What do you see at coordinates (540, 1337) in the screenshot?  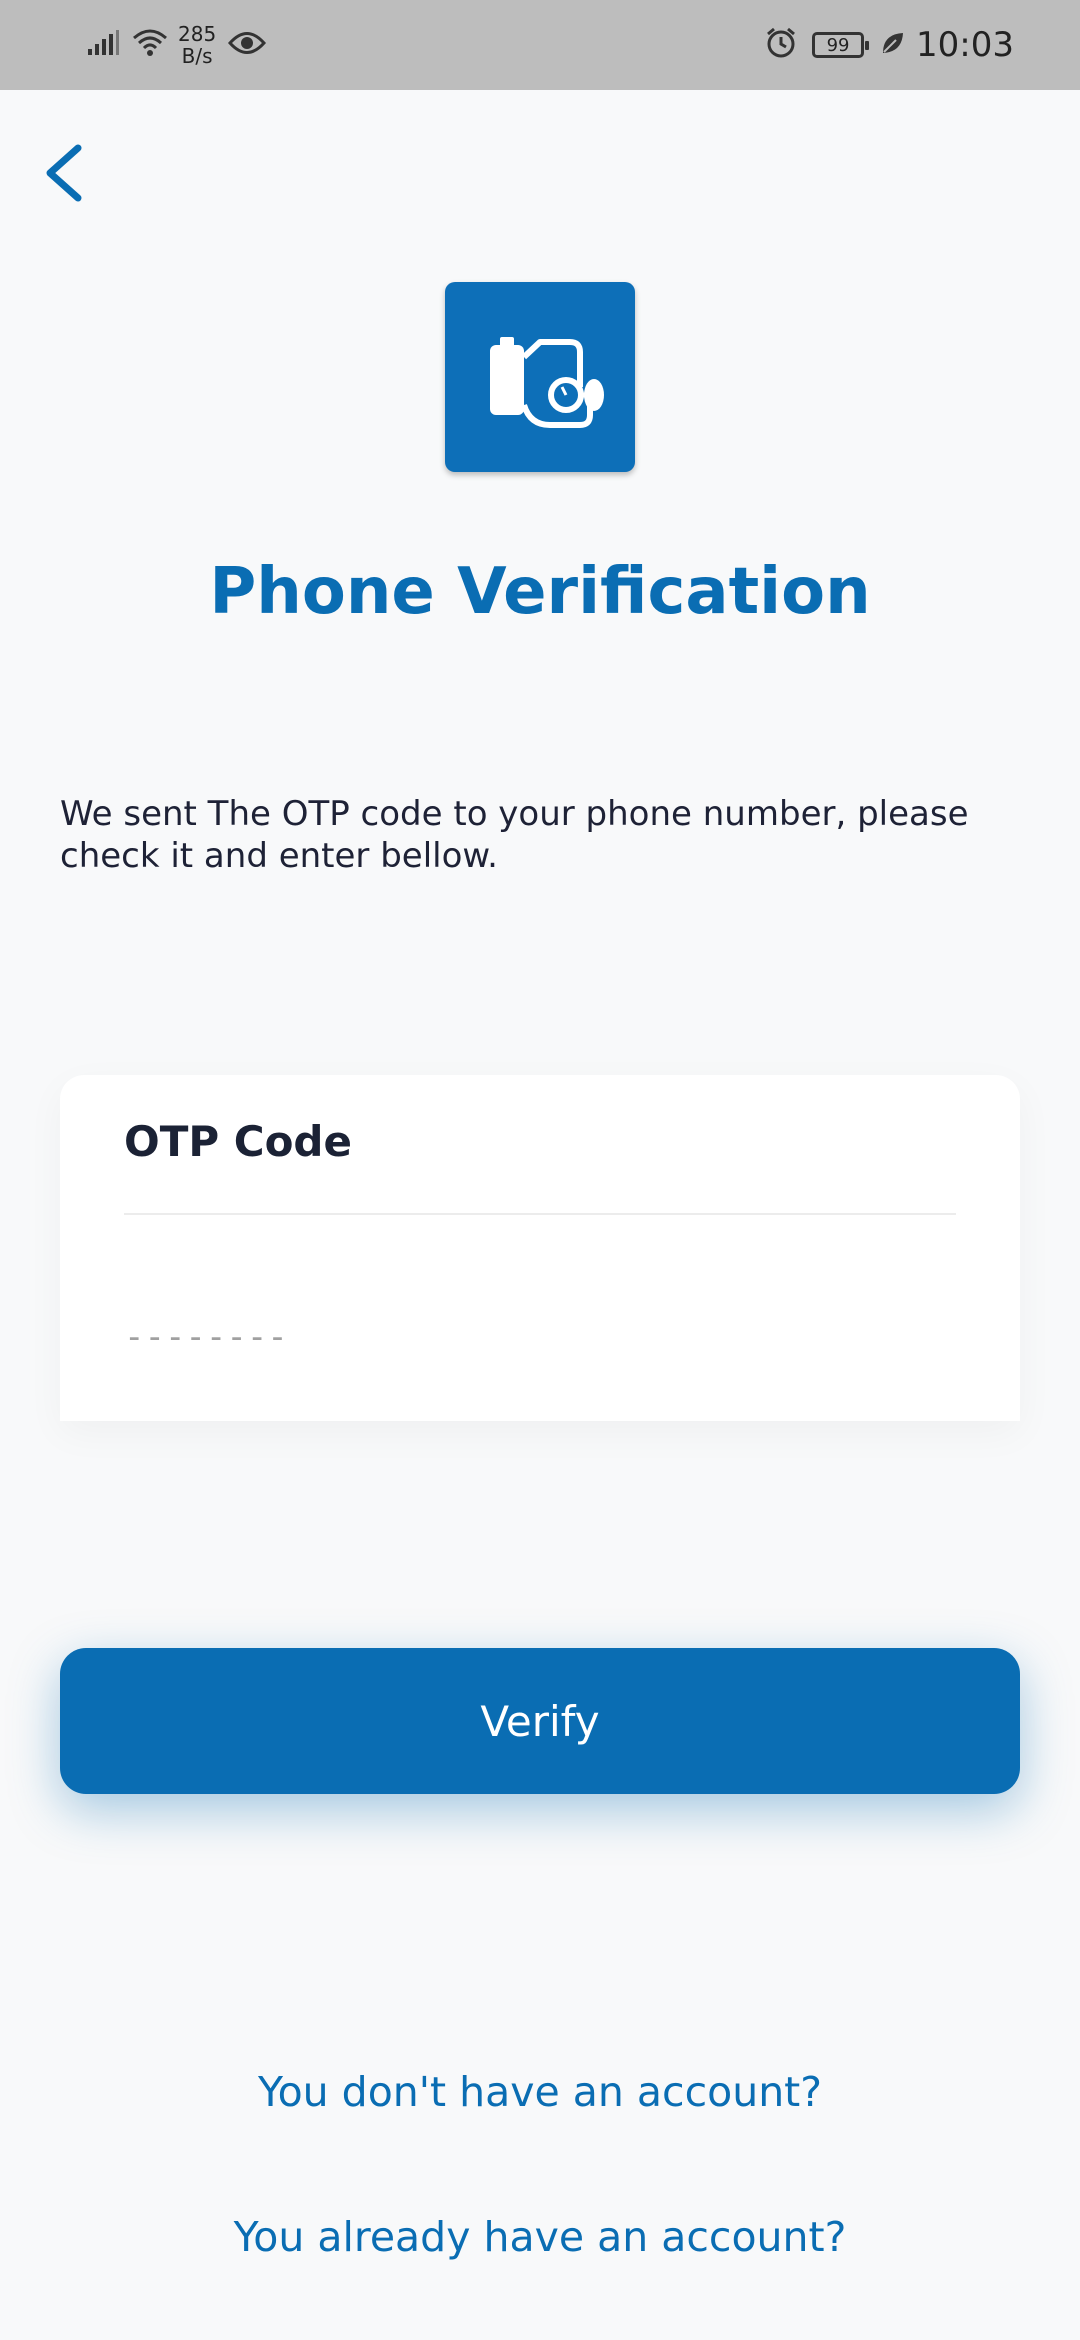 I see `otp-input` at bounding box center [540, 1337].